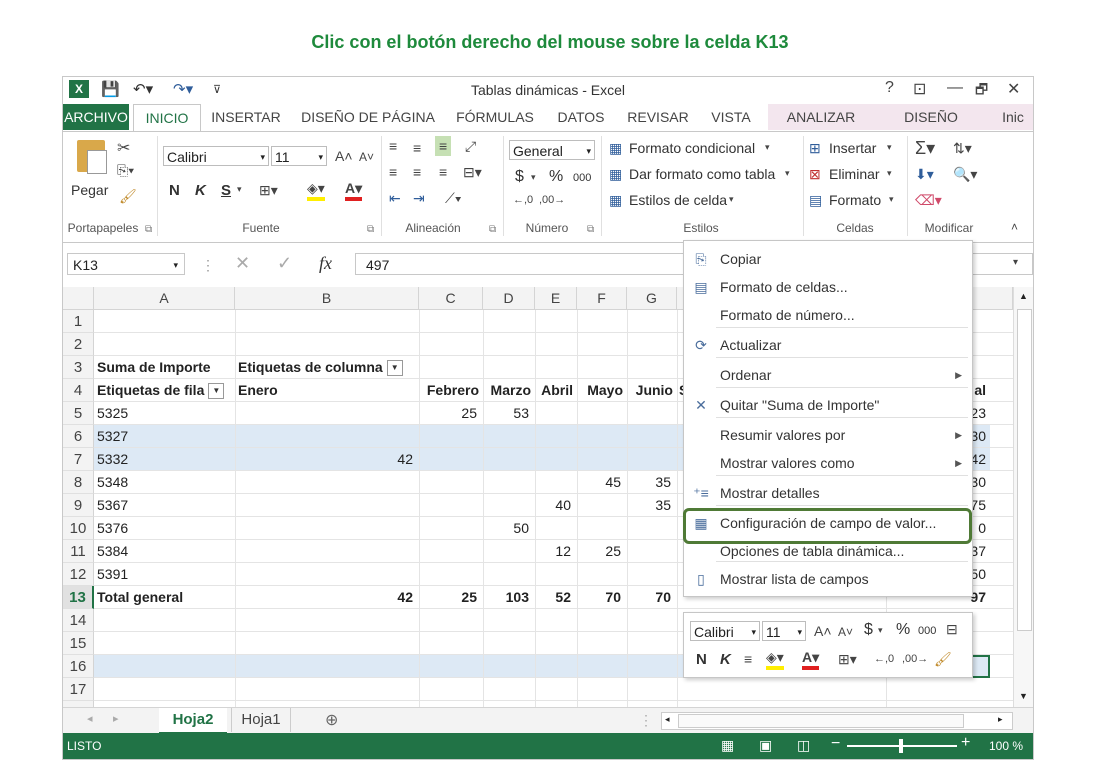  Describe the element at coordinates (727, 745) in the screenshot. I see `normal-view-icon: ▦` at that location.